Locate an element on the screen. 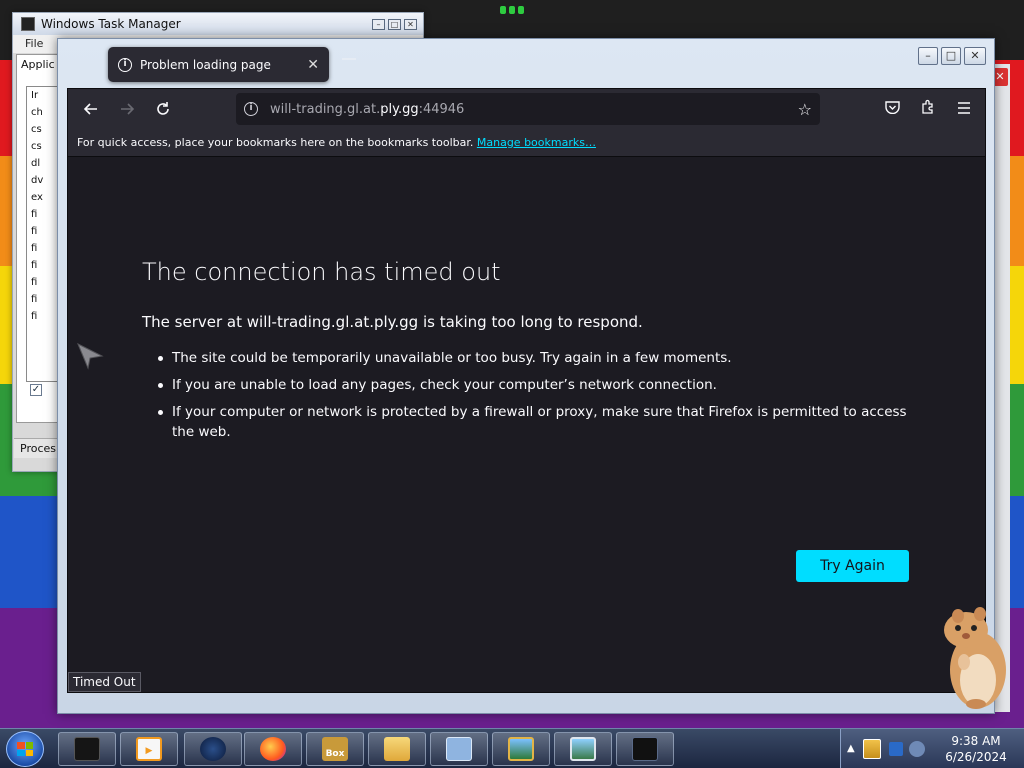  firefox-icon is located at coordinates (273, 749).